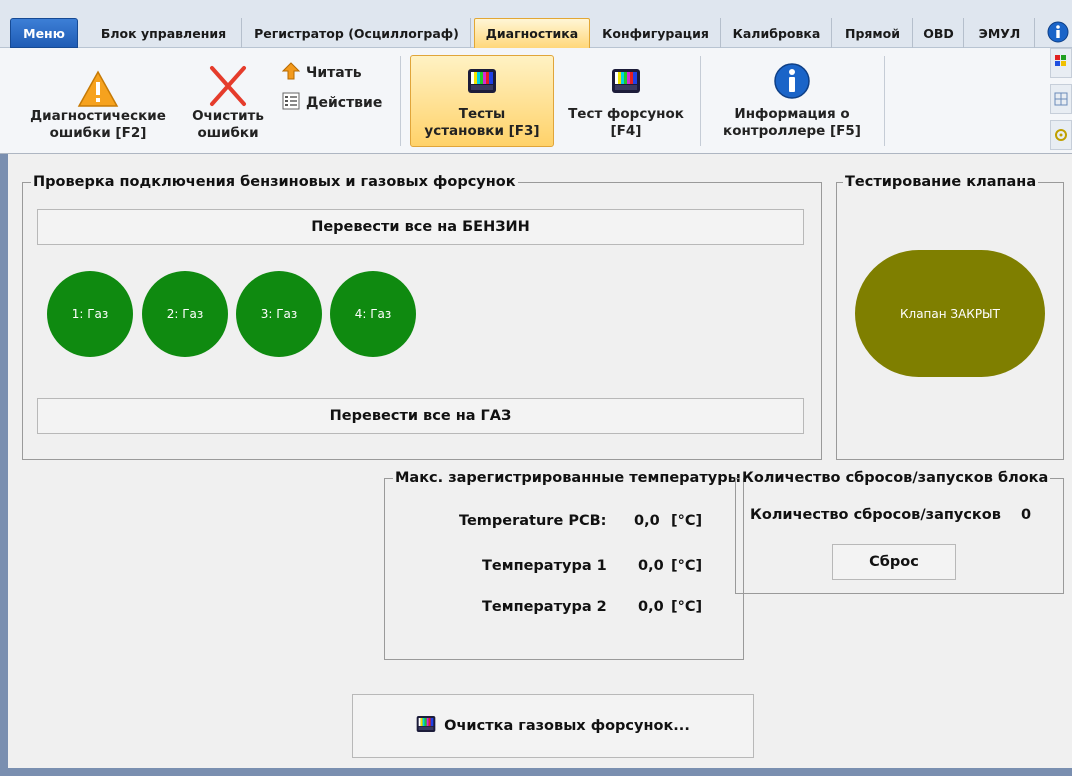  Describe the element at coordinates (1061, 99) in the screenshot. I see `grid-icon` at that location.